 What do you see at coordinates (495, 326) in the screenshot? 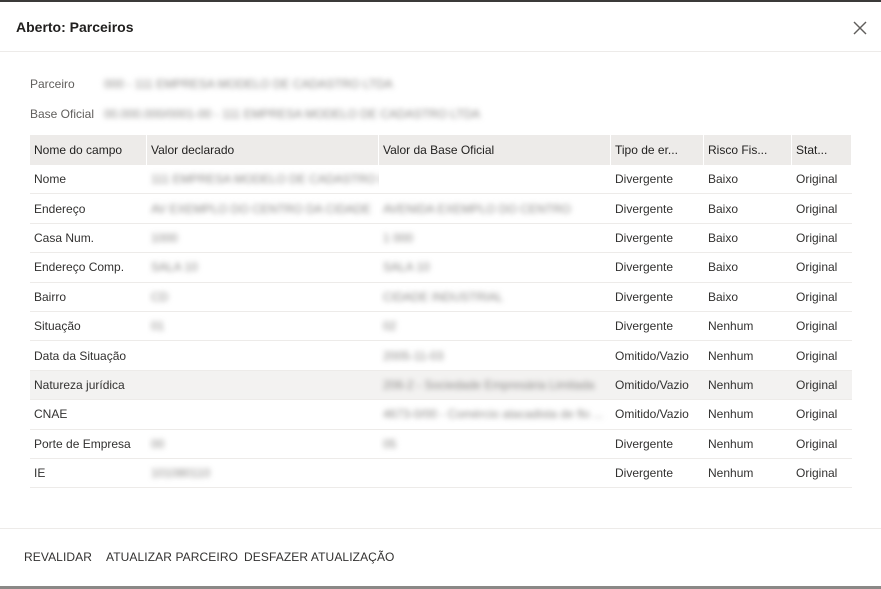
I see `official-value-cell: 02` at bounding box center [495, 326].